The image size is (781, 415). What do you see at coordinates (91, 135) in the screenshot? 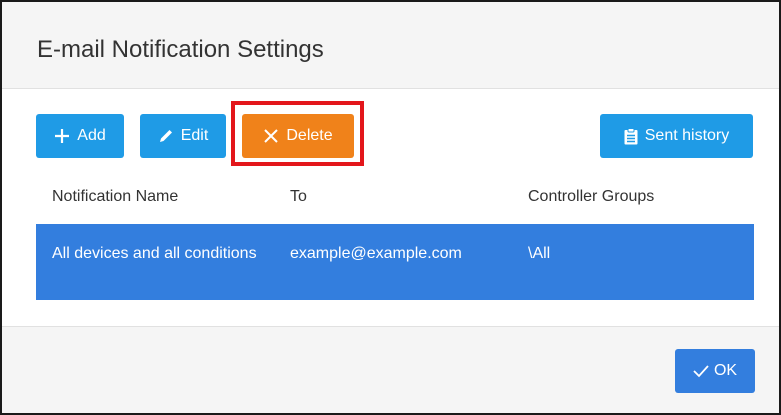
I see `add-button-label: Add` at bounding box center [91, 135].